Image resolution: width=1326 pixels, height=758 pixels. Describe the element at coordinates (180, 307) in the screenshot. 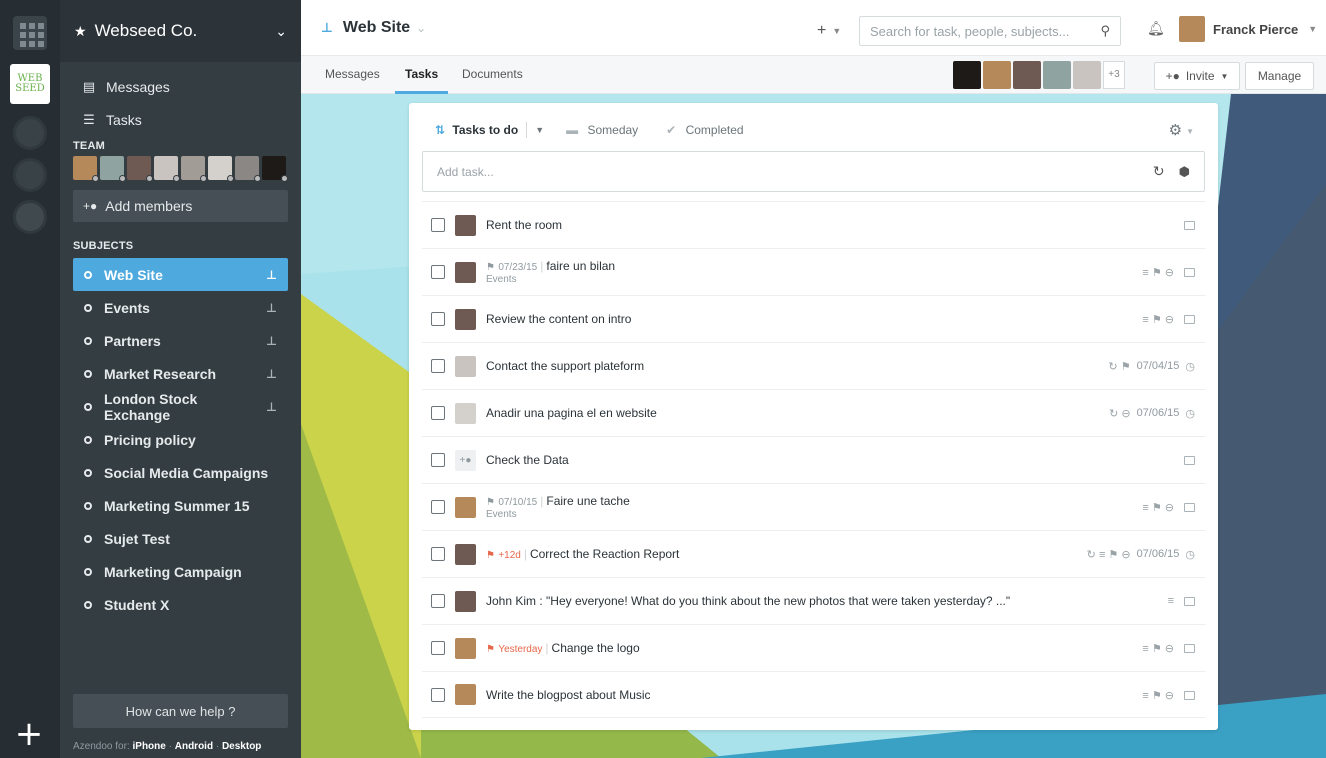

I see `subject-events: Events ⊥` at that location.